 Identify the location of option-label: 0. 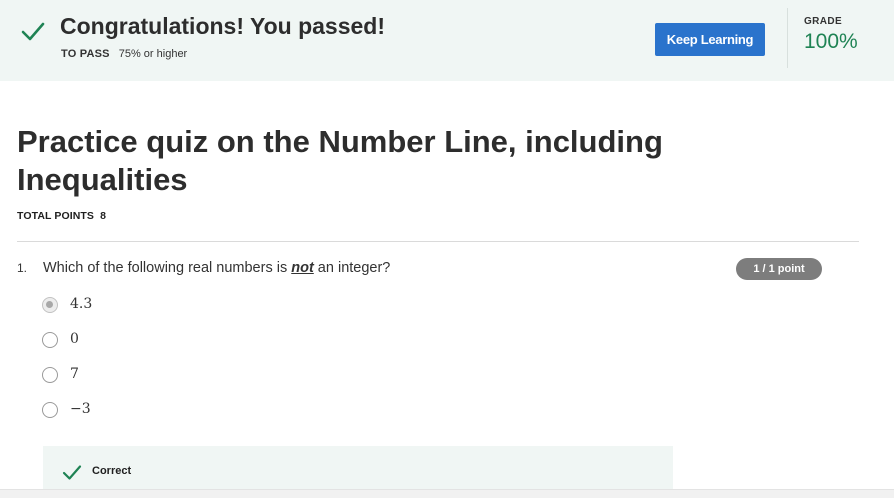
(74, 339).